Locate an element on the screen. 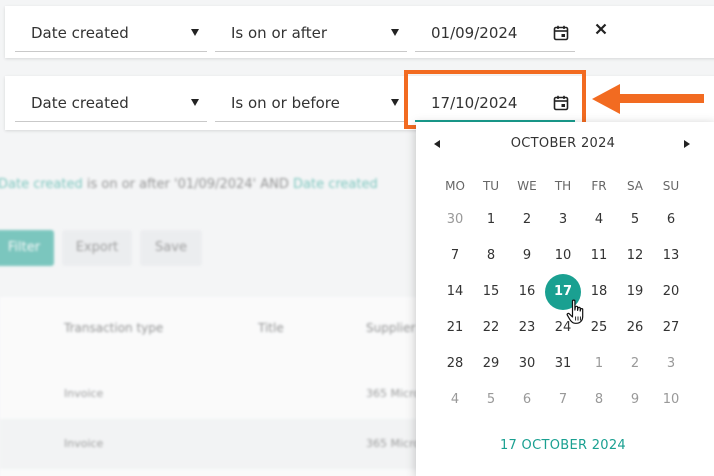 This screenshot has height=476, width=714. calendar-day: 15 is located at coordinates (491, 292).